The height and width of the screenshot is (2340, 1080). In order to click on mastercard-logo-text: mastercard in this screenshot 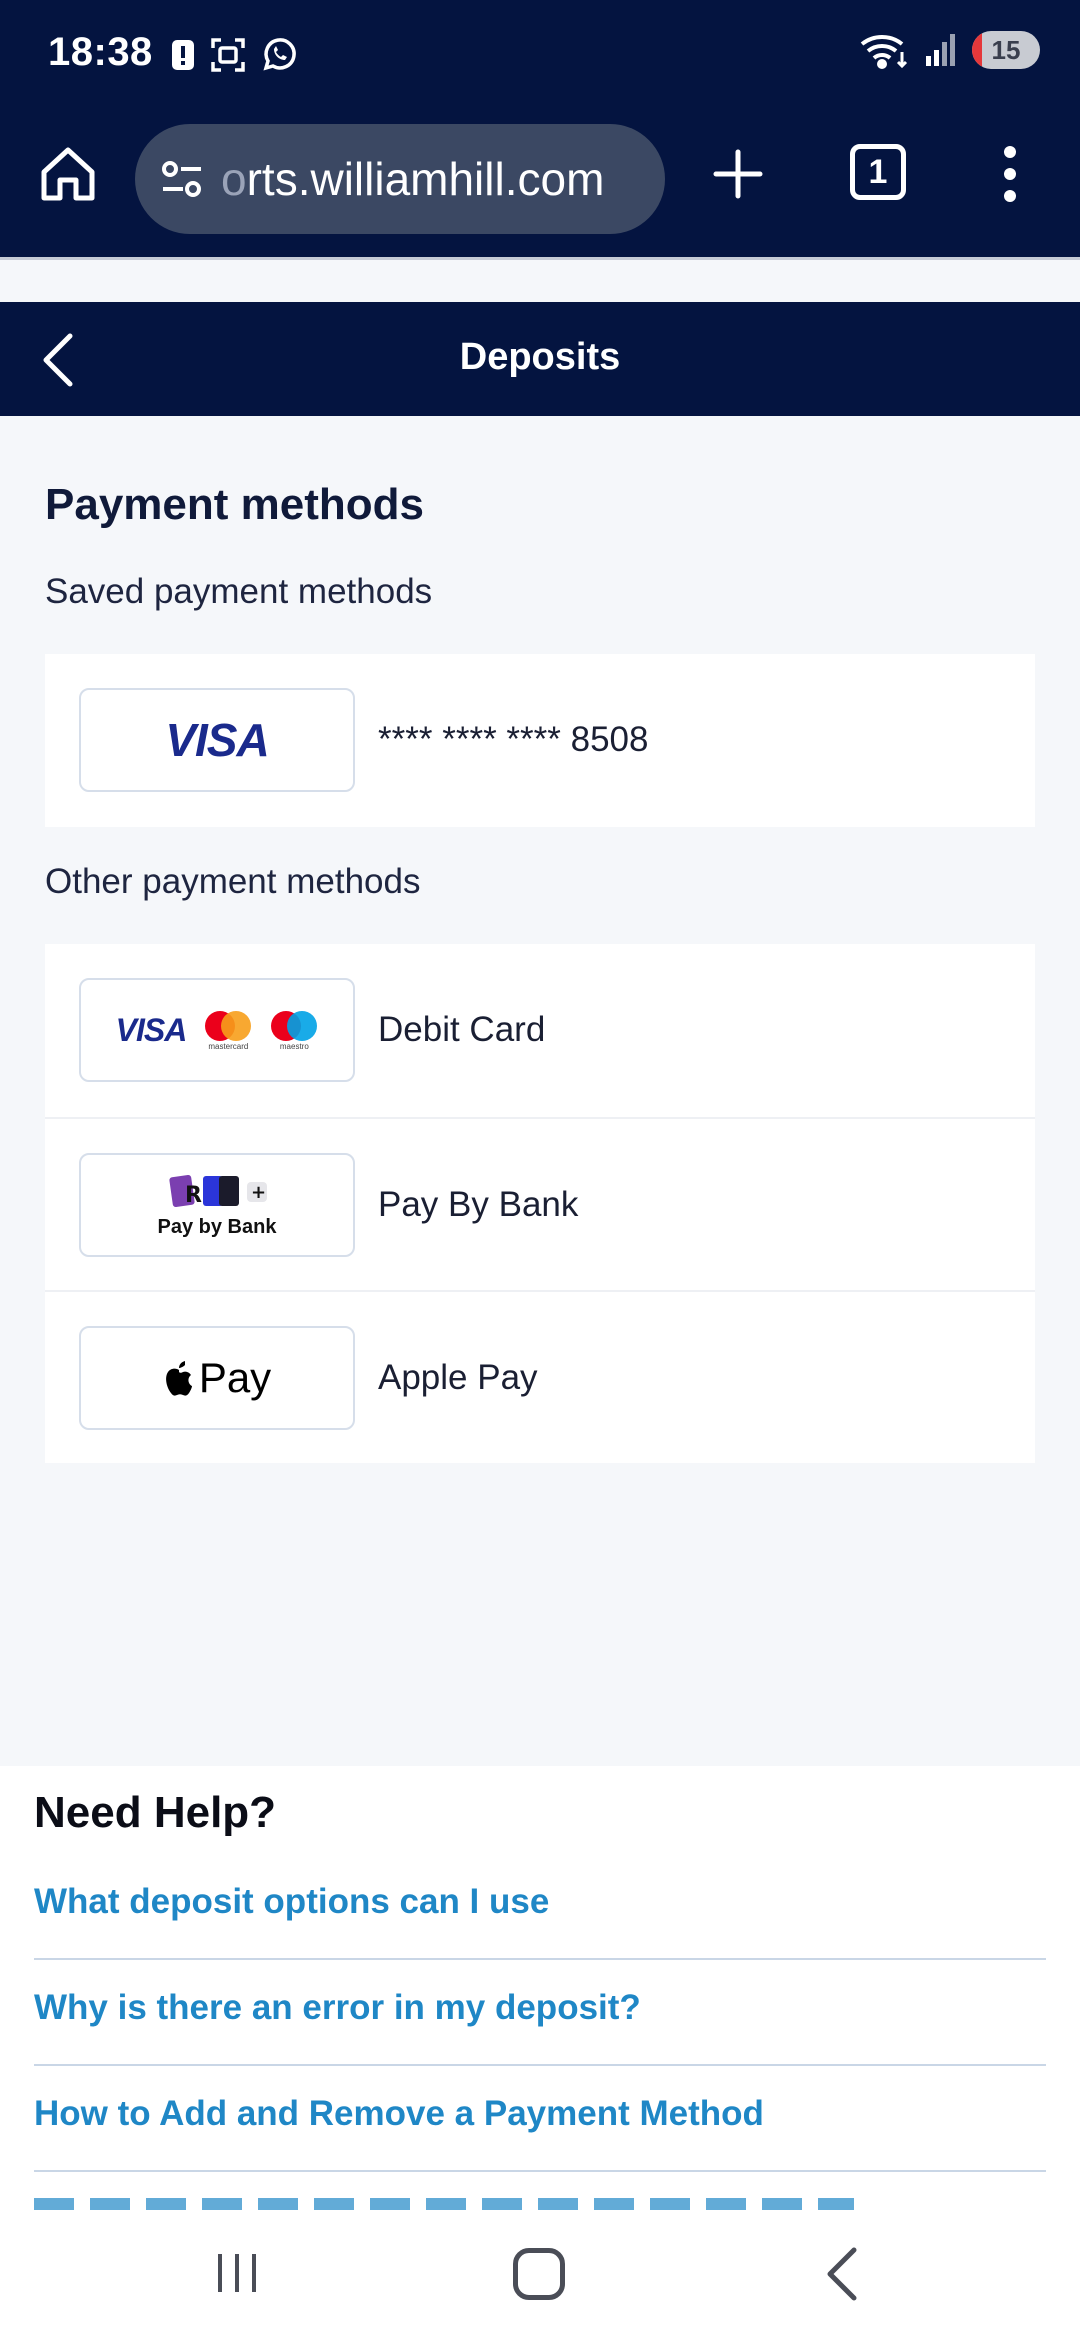, I will do `click(228, 1046)`.